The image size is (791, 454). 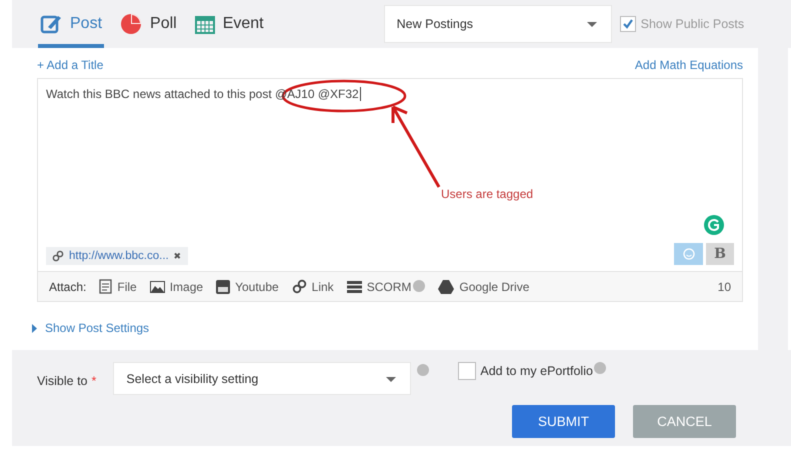 I want to click on attach-button: File, so click(x=118, y=286).